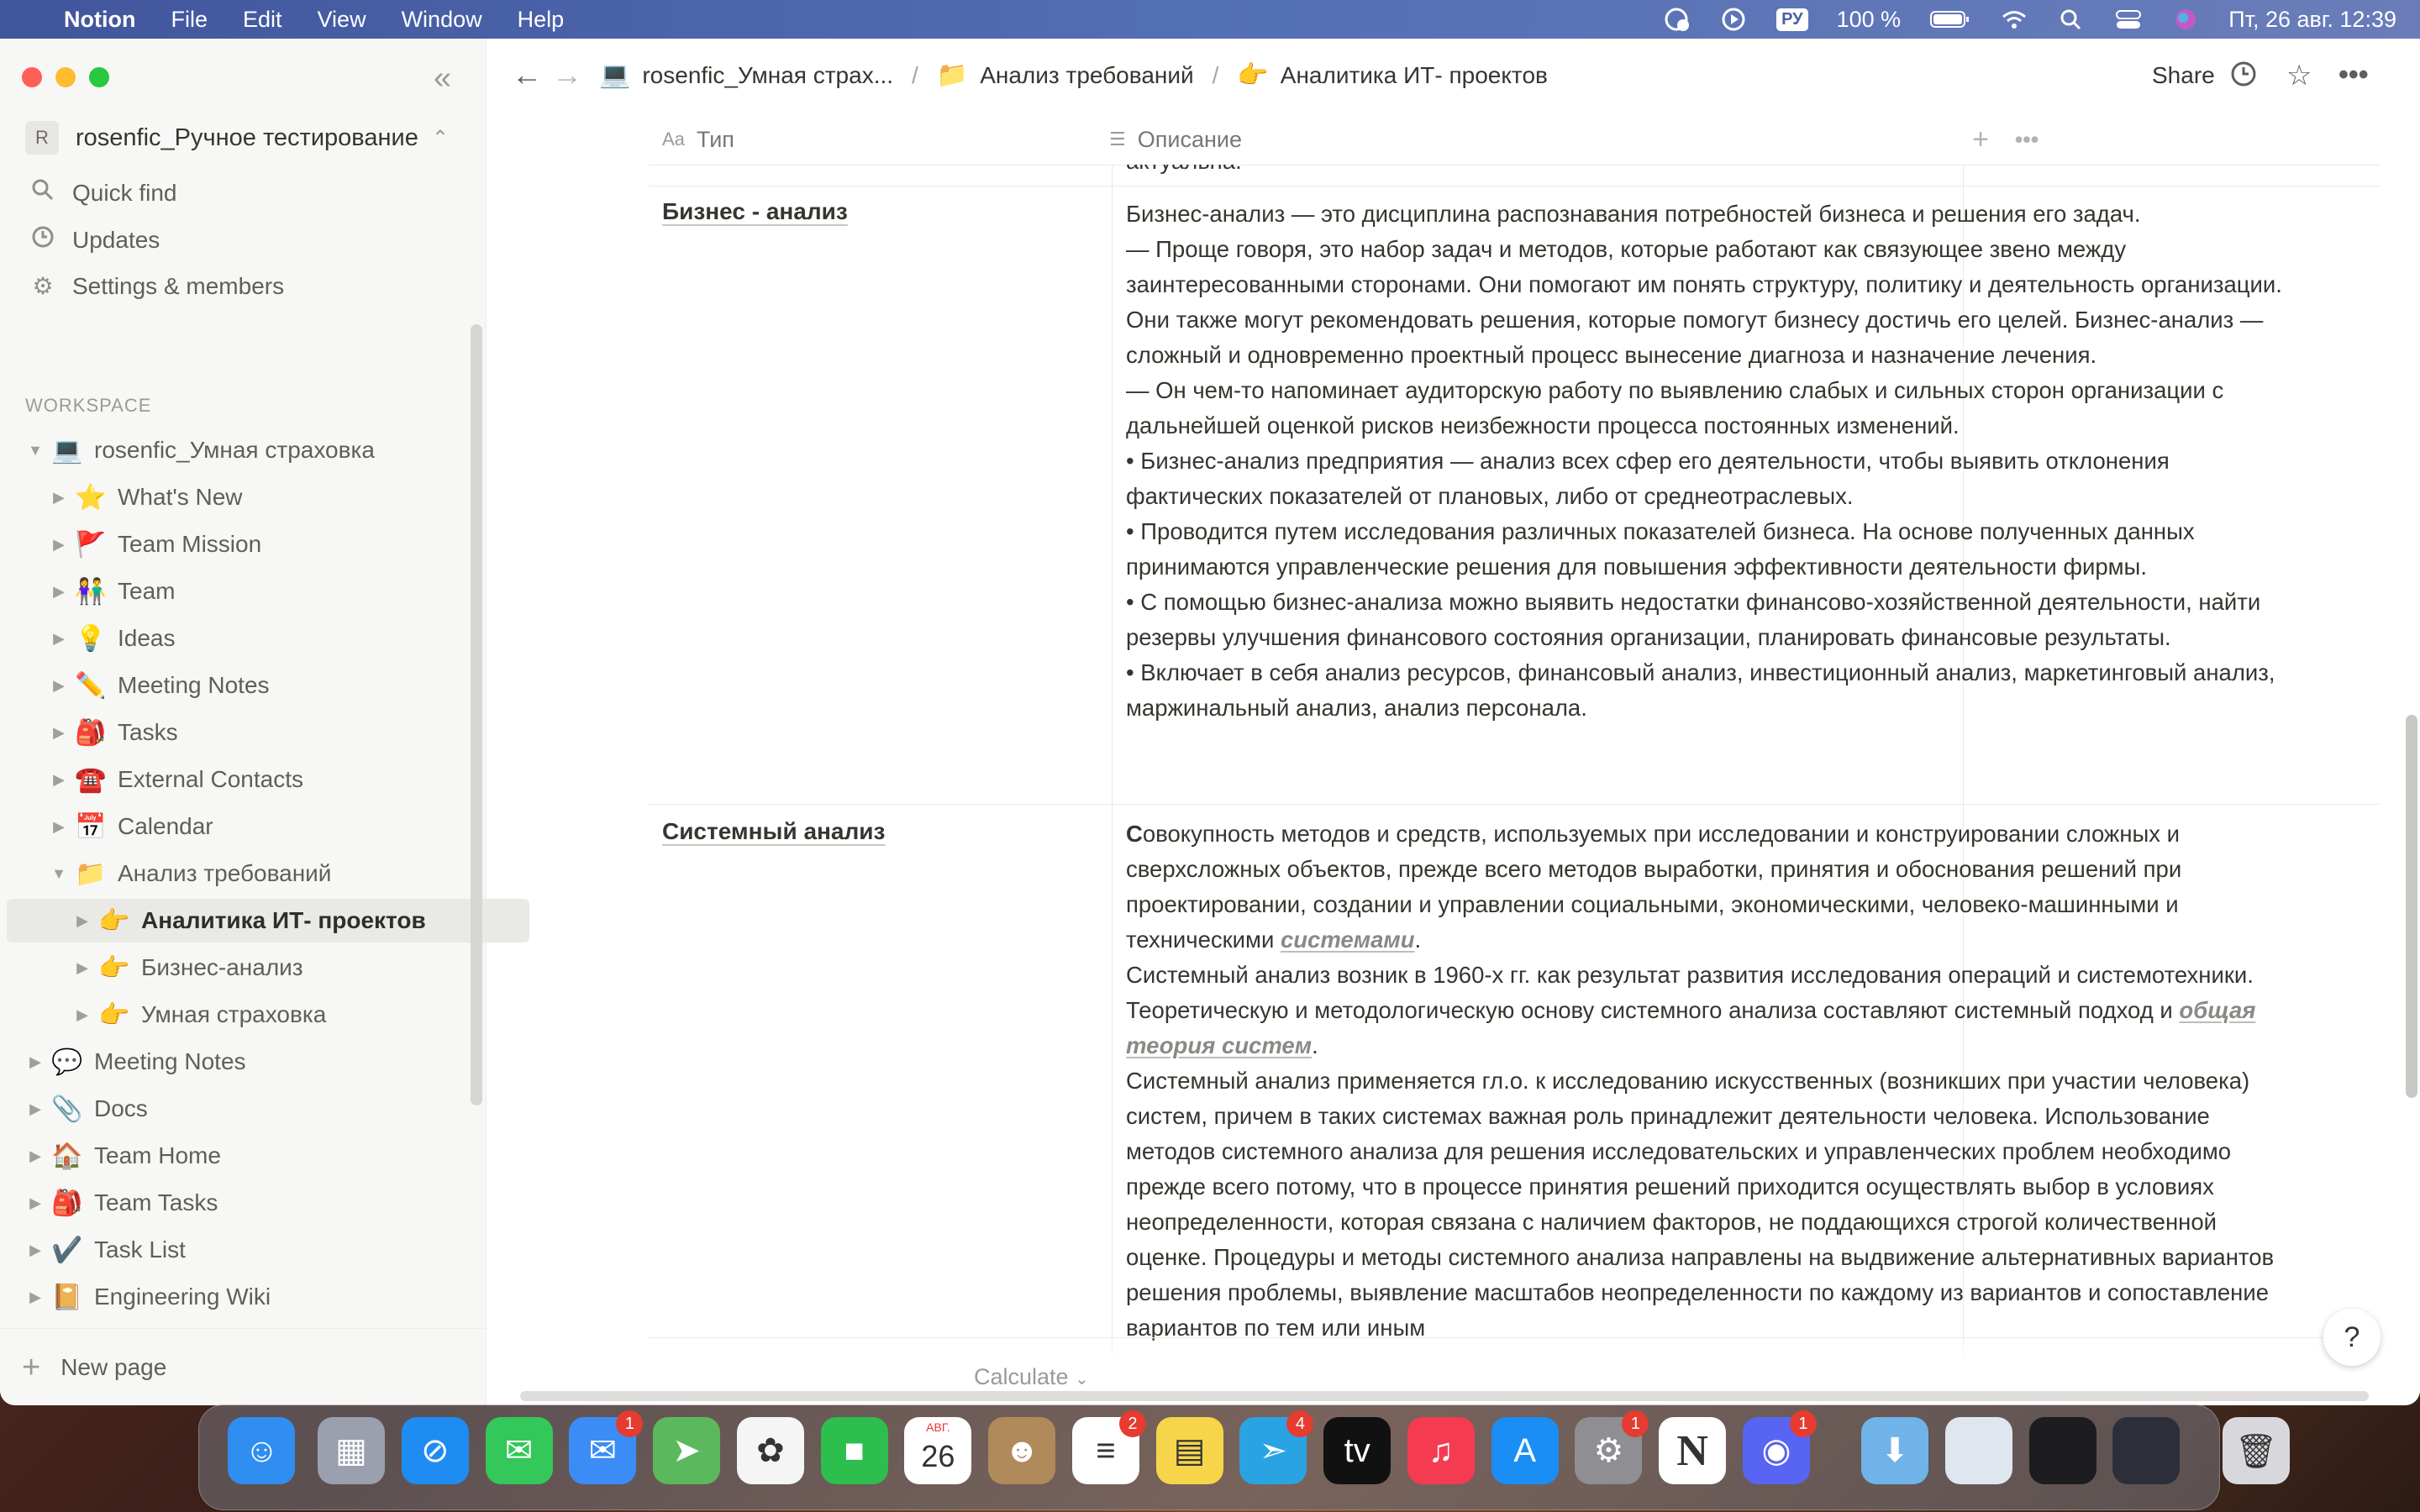 The image size is (2420, 1512). Describe the element at coordinates (268, 1015) in the screenshot. I see `sidebar-item: ▶ 👉 Умная страховка` at that location.